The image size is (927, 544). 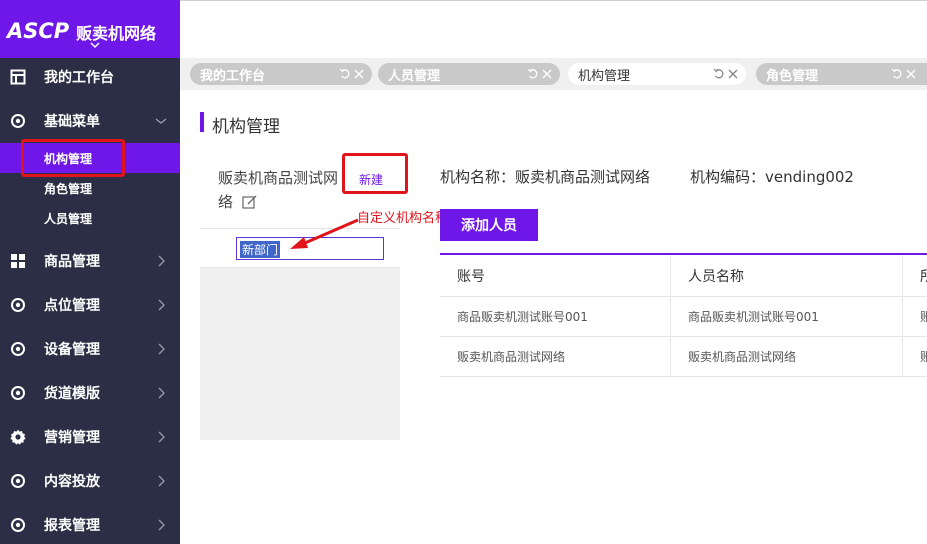 I want to click on table-header: 账号 人员名称 所, so click(x=683, y=276).